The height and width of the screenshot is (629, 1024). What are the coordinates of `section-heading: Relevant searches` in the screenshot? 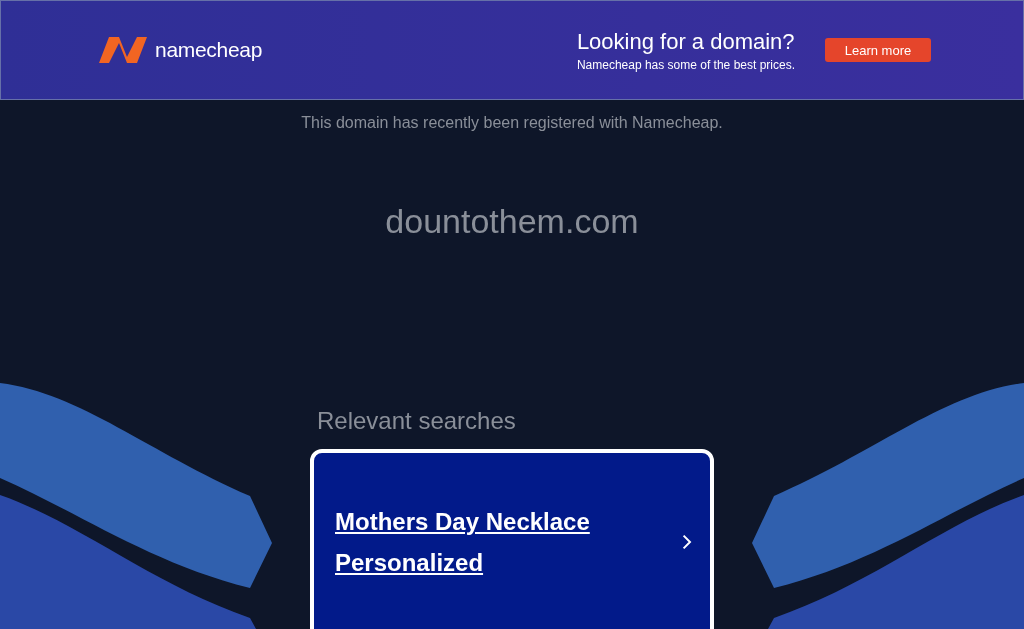 It's located at (416, 421).